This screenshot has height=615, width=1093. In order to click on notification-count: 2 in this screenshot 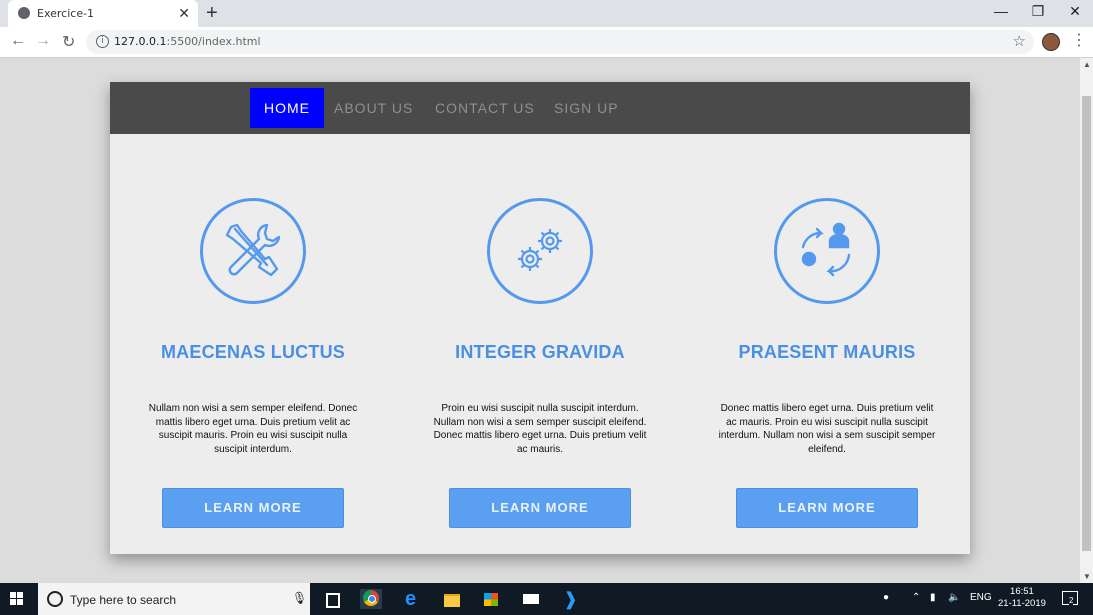, I will do `click(1071, 600)`.